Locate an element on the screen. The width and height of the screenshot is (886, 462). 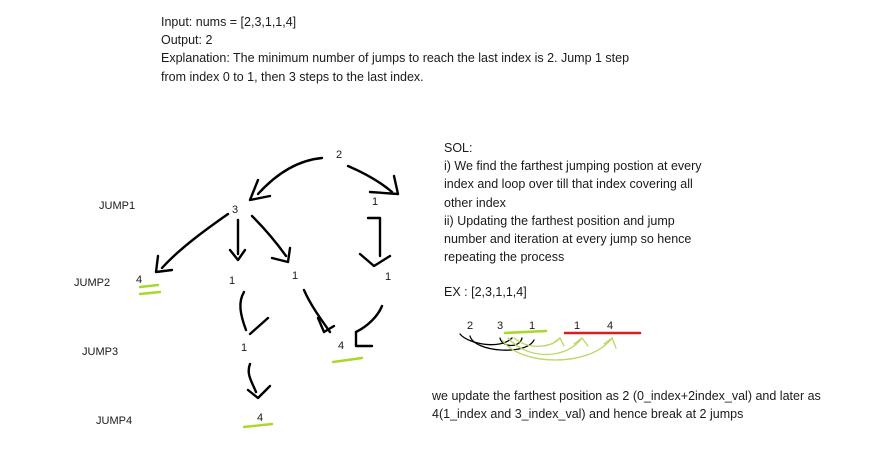
example-green-underline is located at coordinates (525, 332).